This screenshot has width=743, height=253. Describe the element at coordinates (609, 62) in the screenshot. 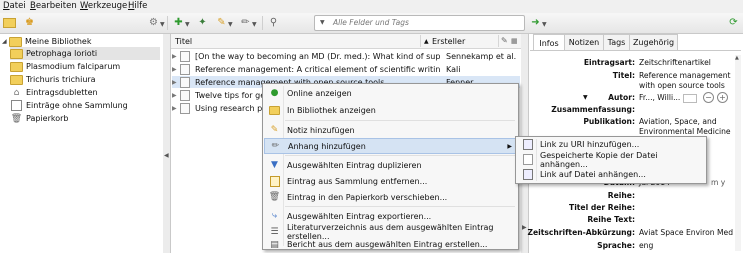

I see `itemtype-label: Eintragsart:` at that location.